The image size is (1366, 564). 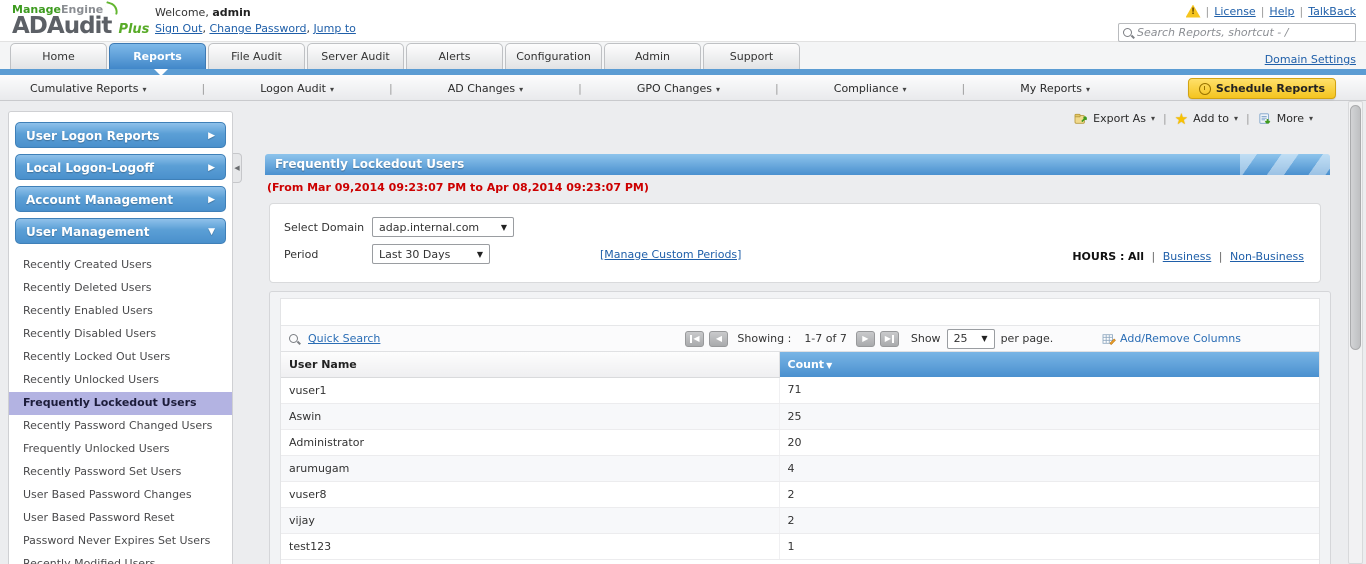 I want to click on subnav-item-my-reports: My Reports ▾, so click(x=1055, y=88).